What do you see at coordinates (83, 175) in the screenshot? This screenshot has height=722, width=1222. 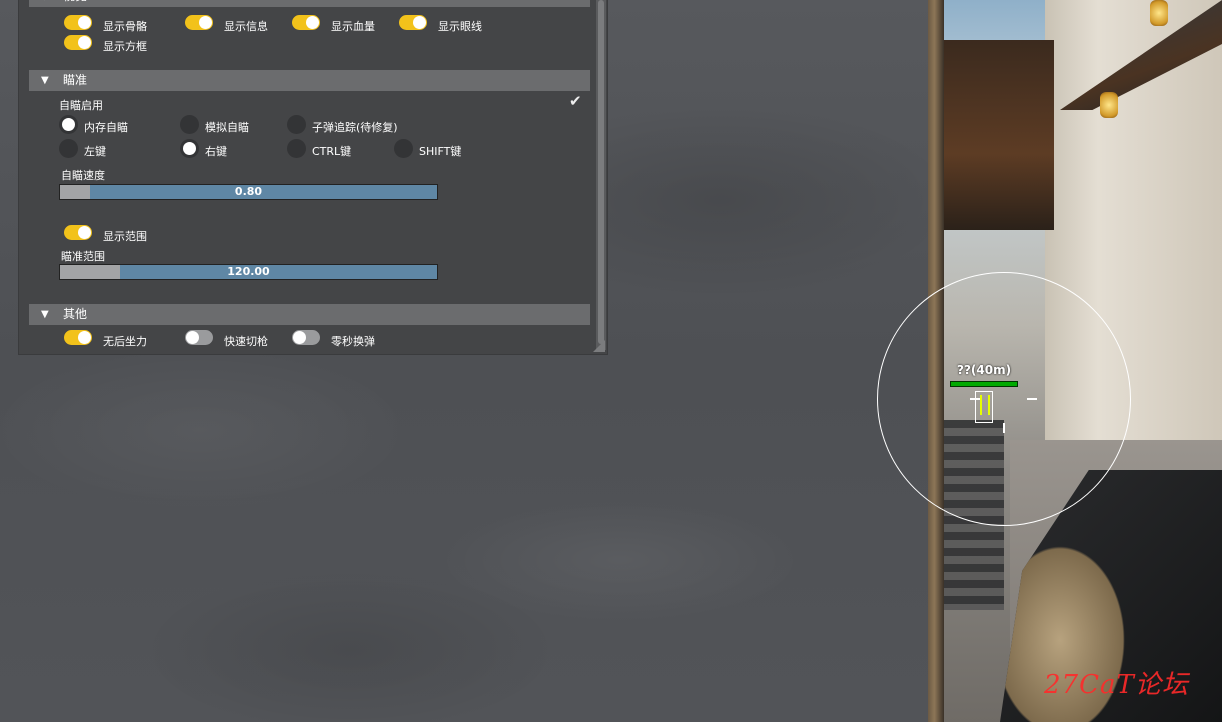 I see `label-aim-speed: 自瞄速度` at bounding box center [83, 175].